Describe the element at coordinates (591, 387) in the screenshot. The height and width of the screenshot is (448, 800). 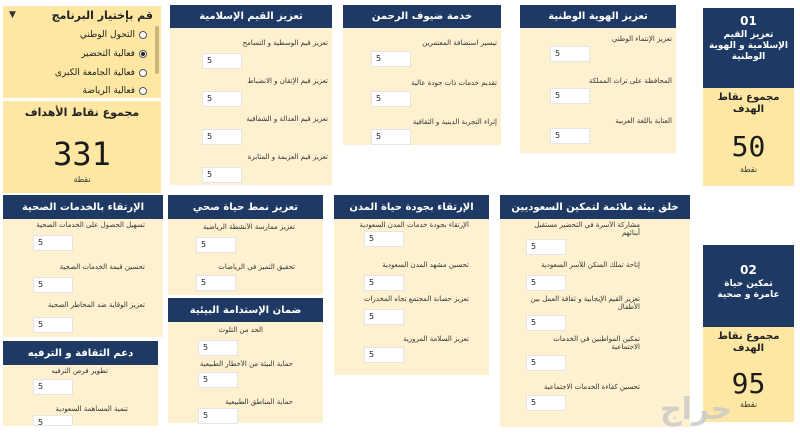
I see `goal-item-label: تحسين كفاءة الخدمات الاجتماعية` at that location.